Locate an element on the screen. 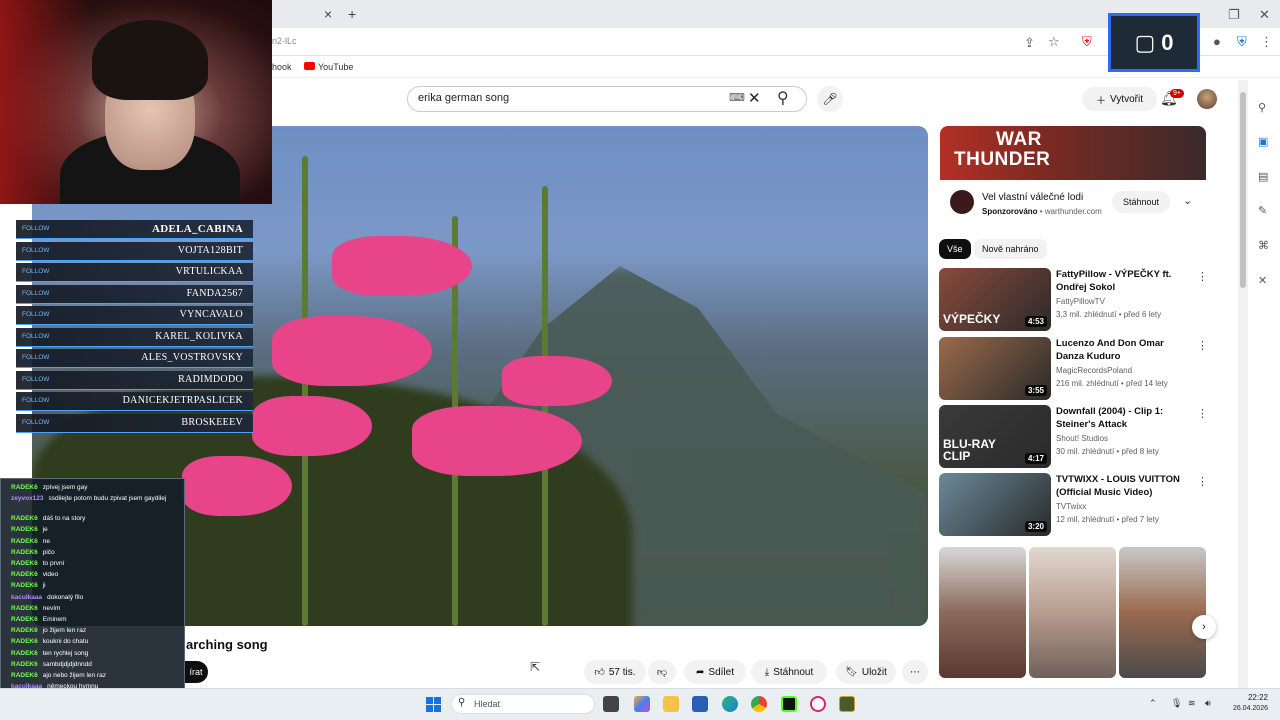 This screenshot has width=1280, height=720. chat-message: RADEK6 koukni do chatu is located at coordinates (96, 642).